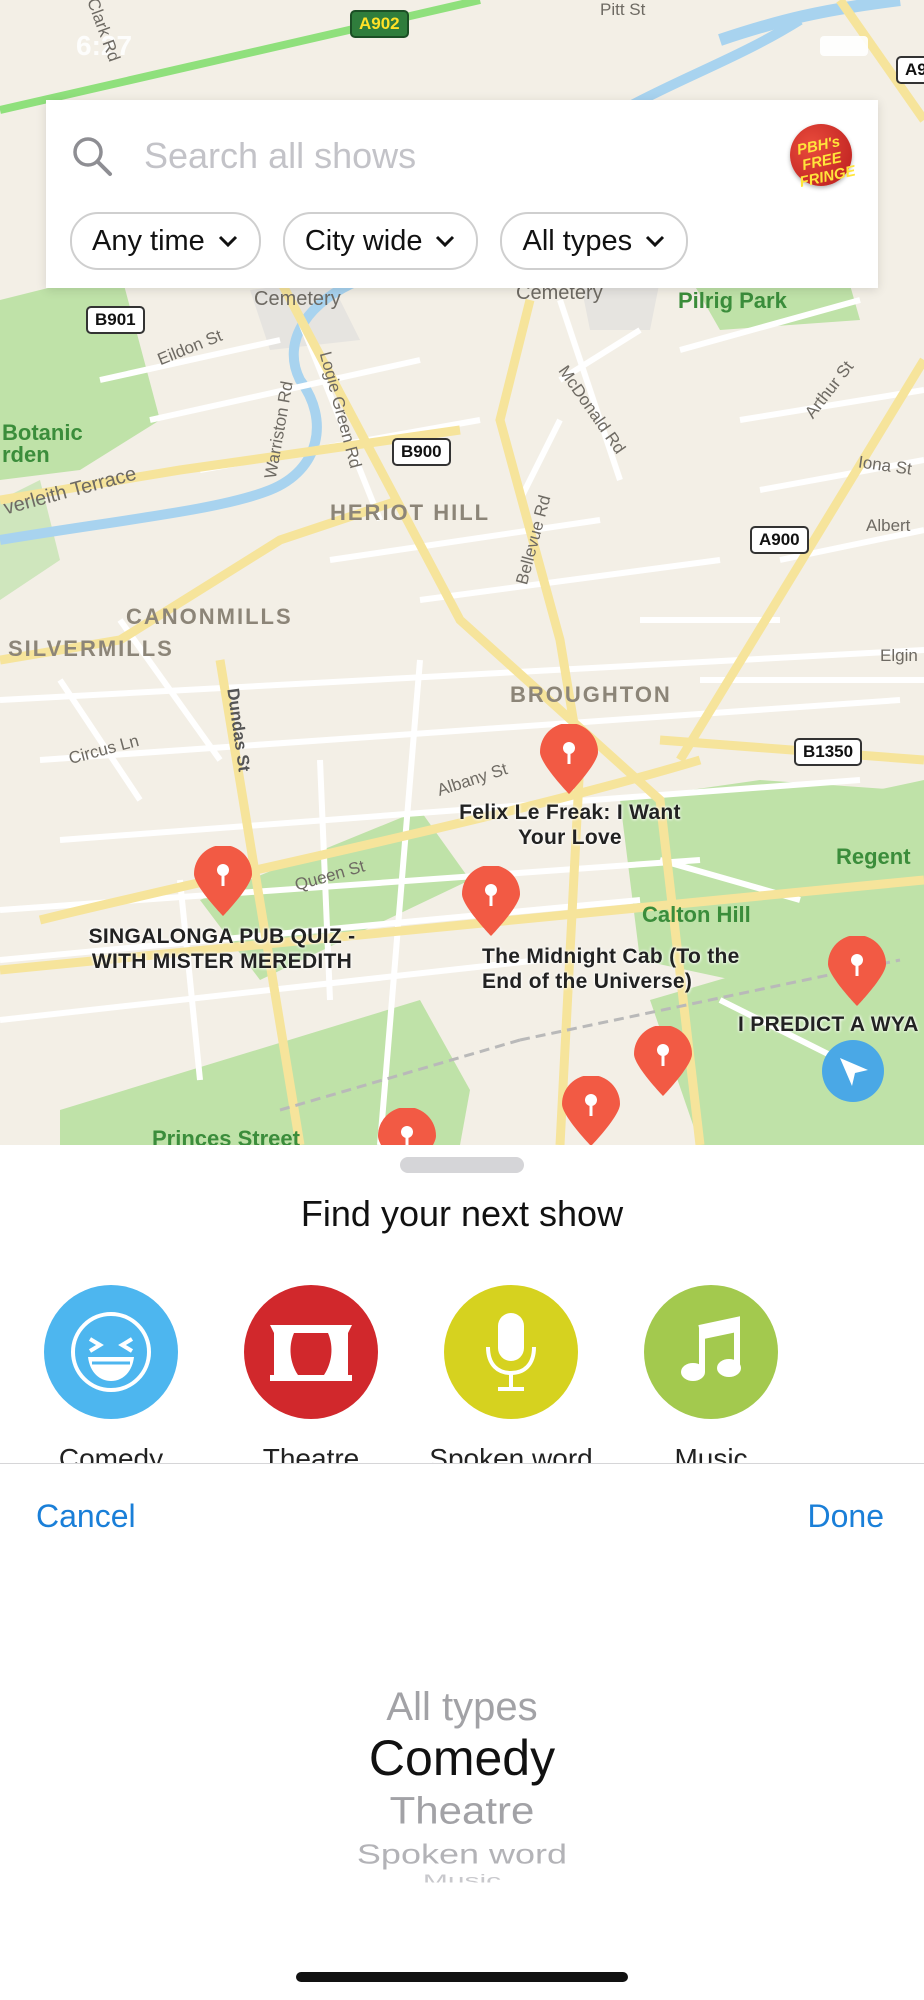 The height and width of the screenshot is (2000, 924). I want to click on filter-time-label: Any time, so click(148, 240).